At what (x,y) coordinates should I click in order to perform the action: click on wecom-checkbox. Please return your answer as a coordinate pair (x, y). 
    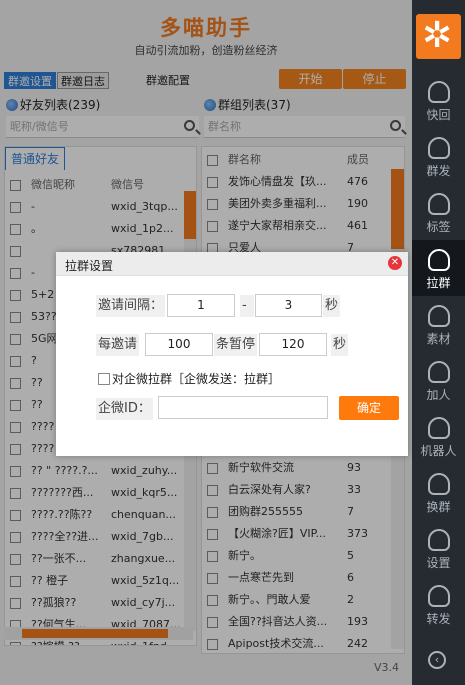
    Looking at the image, I should click on (104, 379).